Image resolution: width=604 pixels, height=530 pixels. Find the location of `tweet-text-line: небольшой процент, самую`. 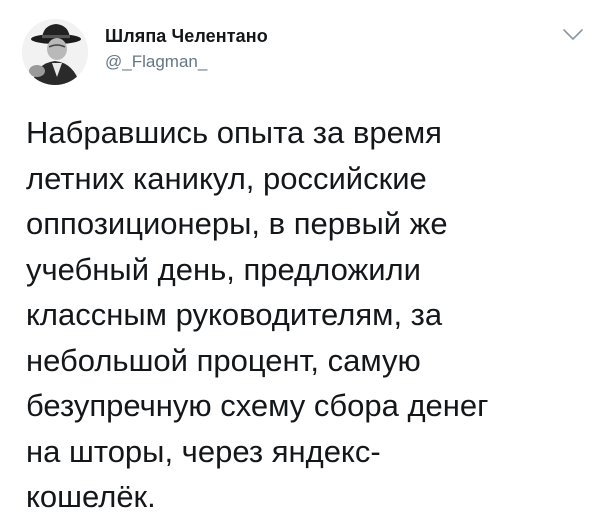

tweet-text-line: небольшой процент, самую is located at coordinates (223, 360).